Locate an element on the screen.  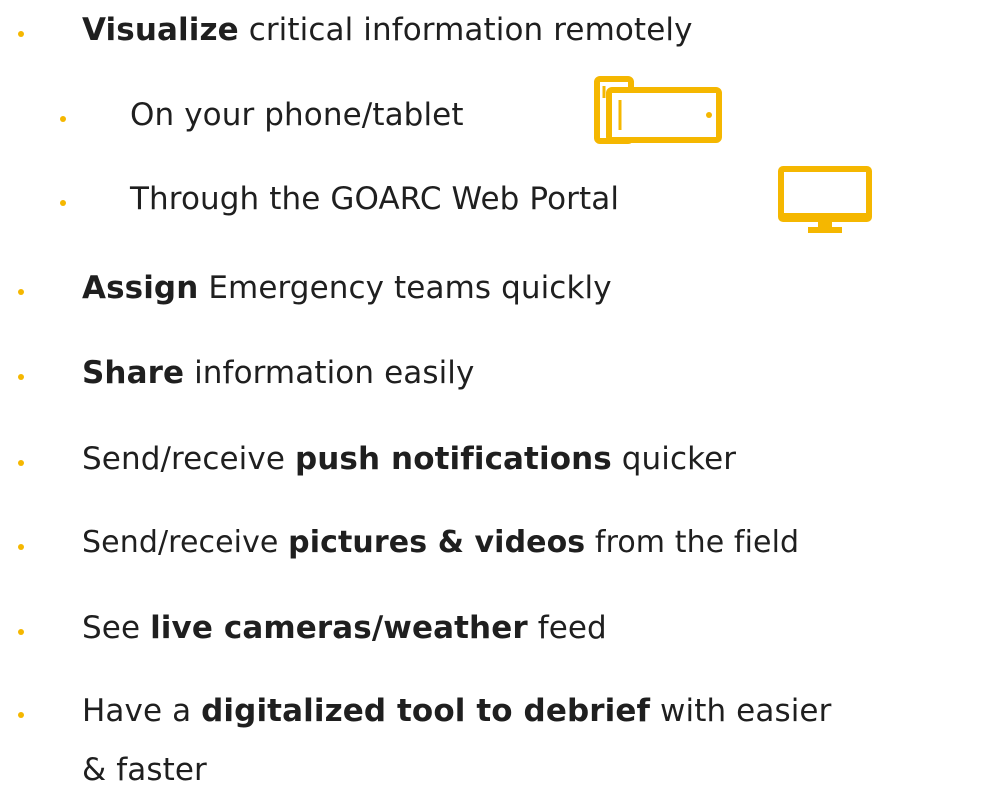
list-item-bold: digitalized tool to debrief is located at coordinates (426, 711).